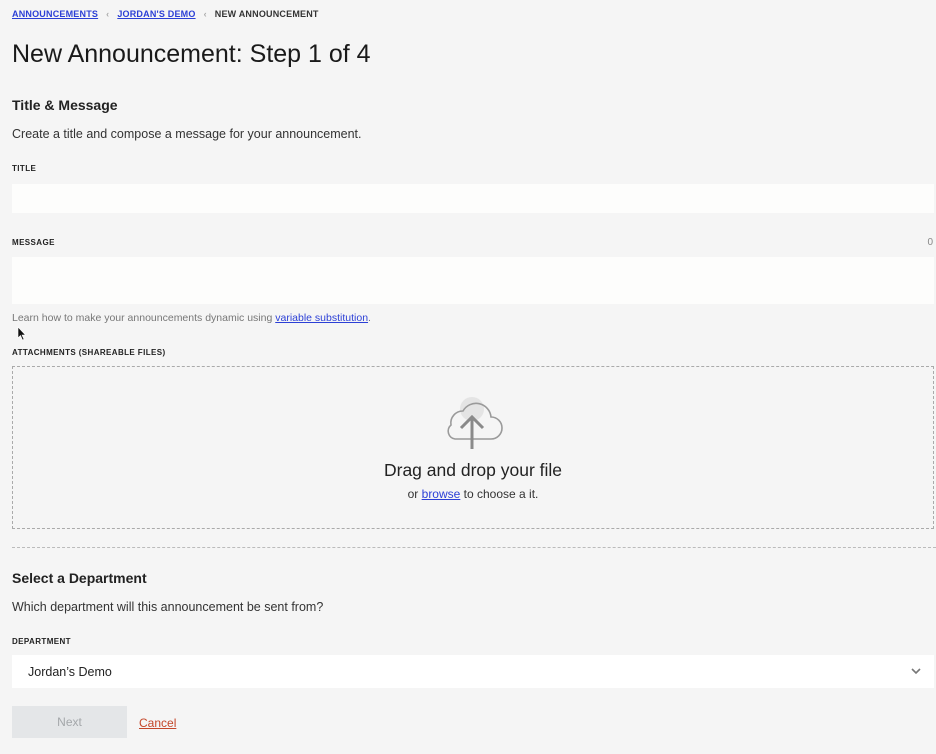  What do you see at coordinates (70, 671) in the screenshot?
I see `department-selected-value: Jordan’s Demo` at bounding box center [70, 671].